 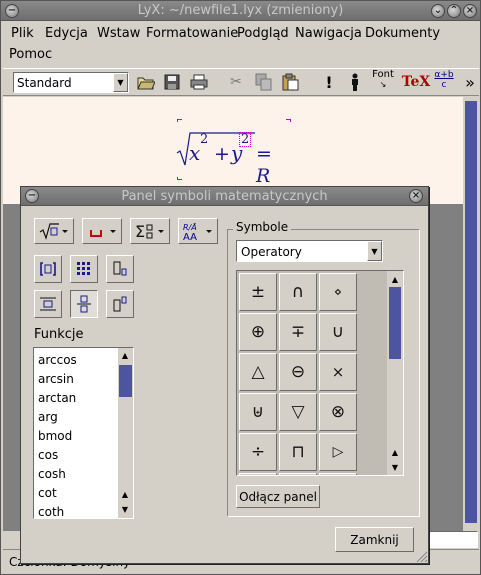 I want to click on math-button: α+b c, so click(x=444, y=80).